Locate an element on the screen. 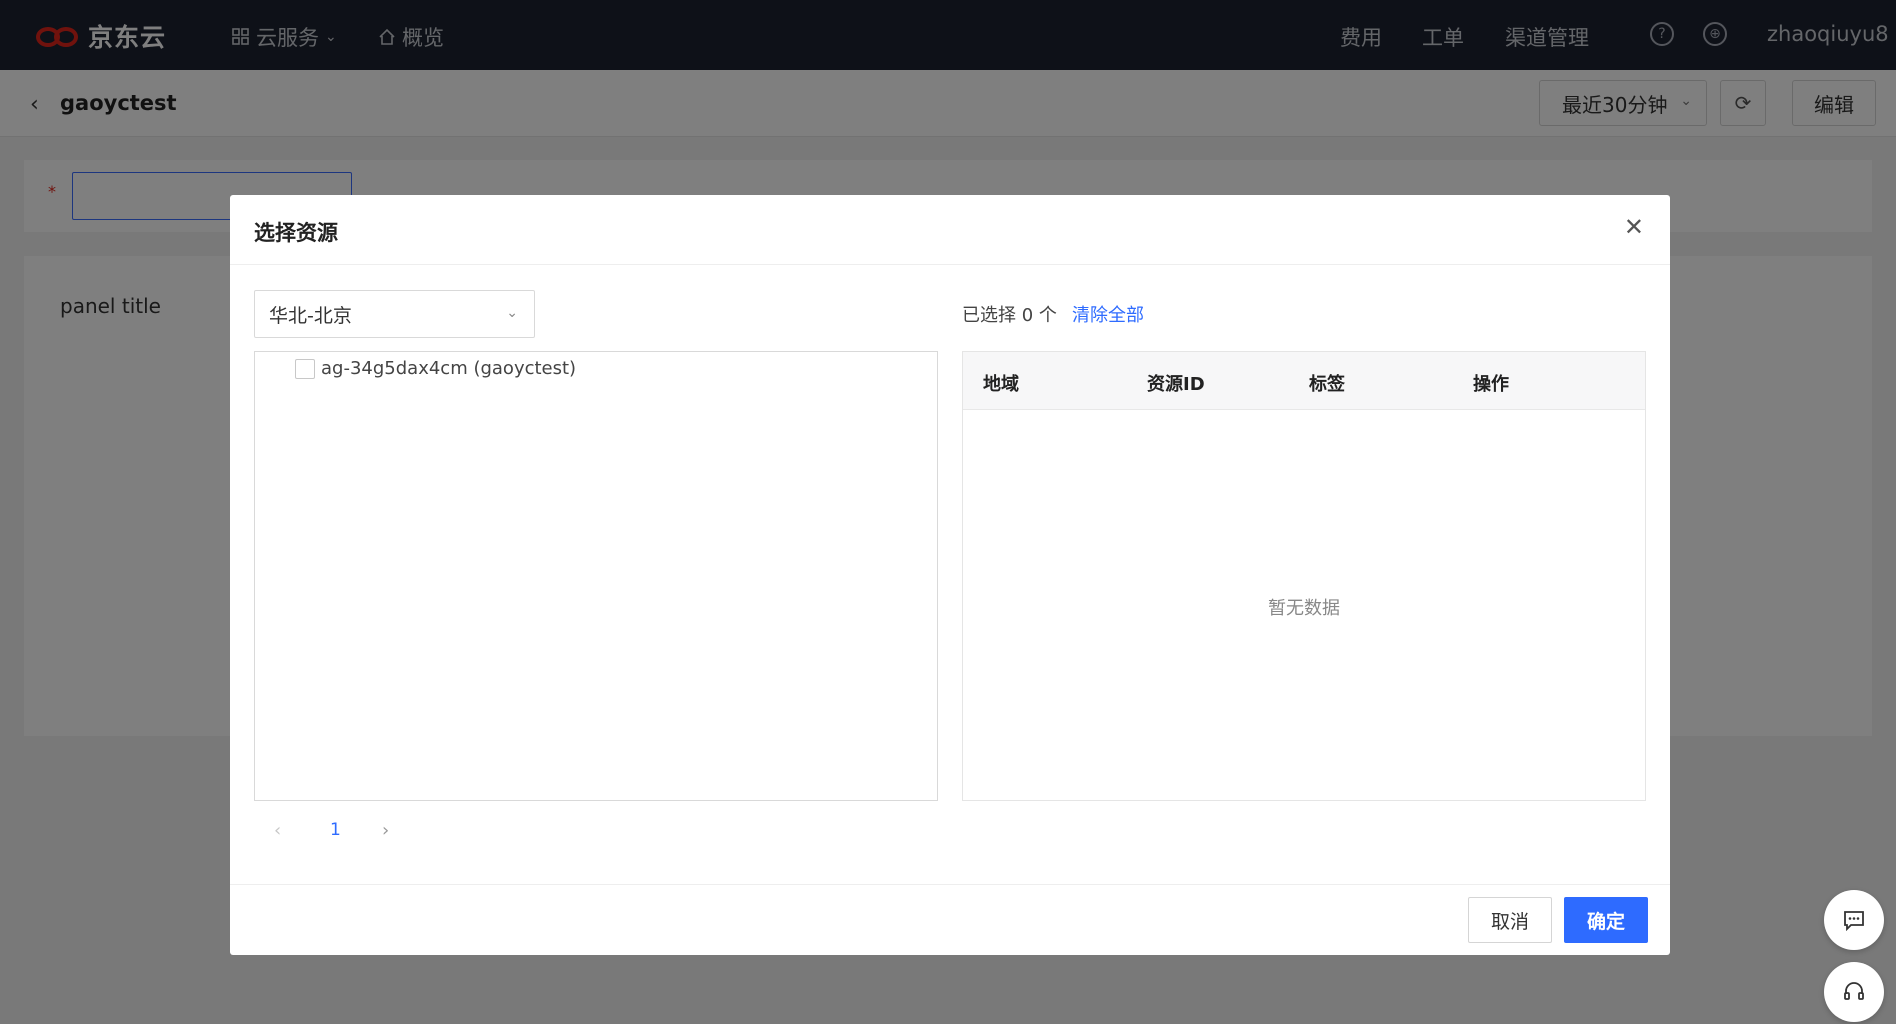  chat-icon is located at coordinates (1854, 921).